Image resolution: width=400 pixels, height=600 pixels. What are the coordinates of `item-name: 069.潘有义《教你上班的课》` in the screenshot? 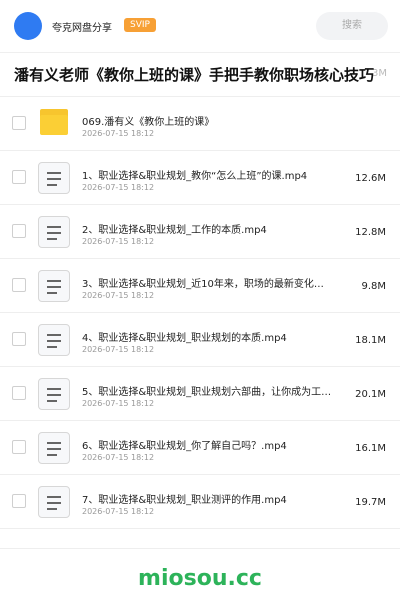 It's located at (232, 120).